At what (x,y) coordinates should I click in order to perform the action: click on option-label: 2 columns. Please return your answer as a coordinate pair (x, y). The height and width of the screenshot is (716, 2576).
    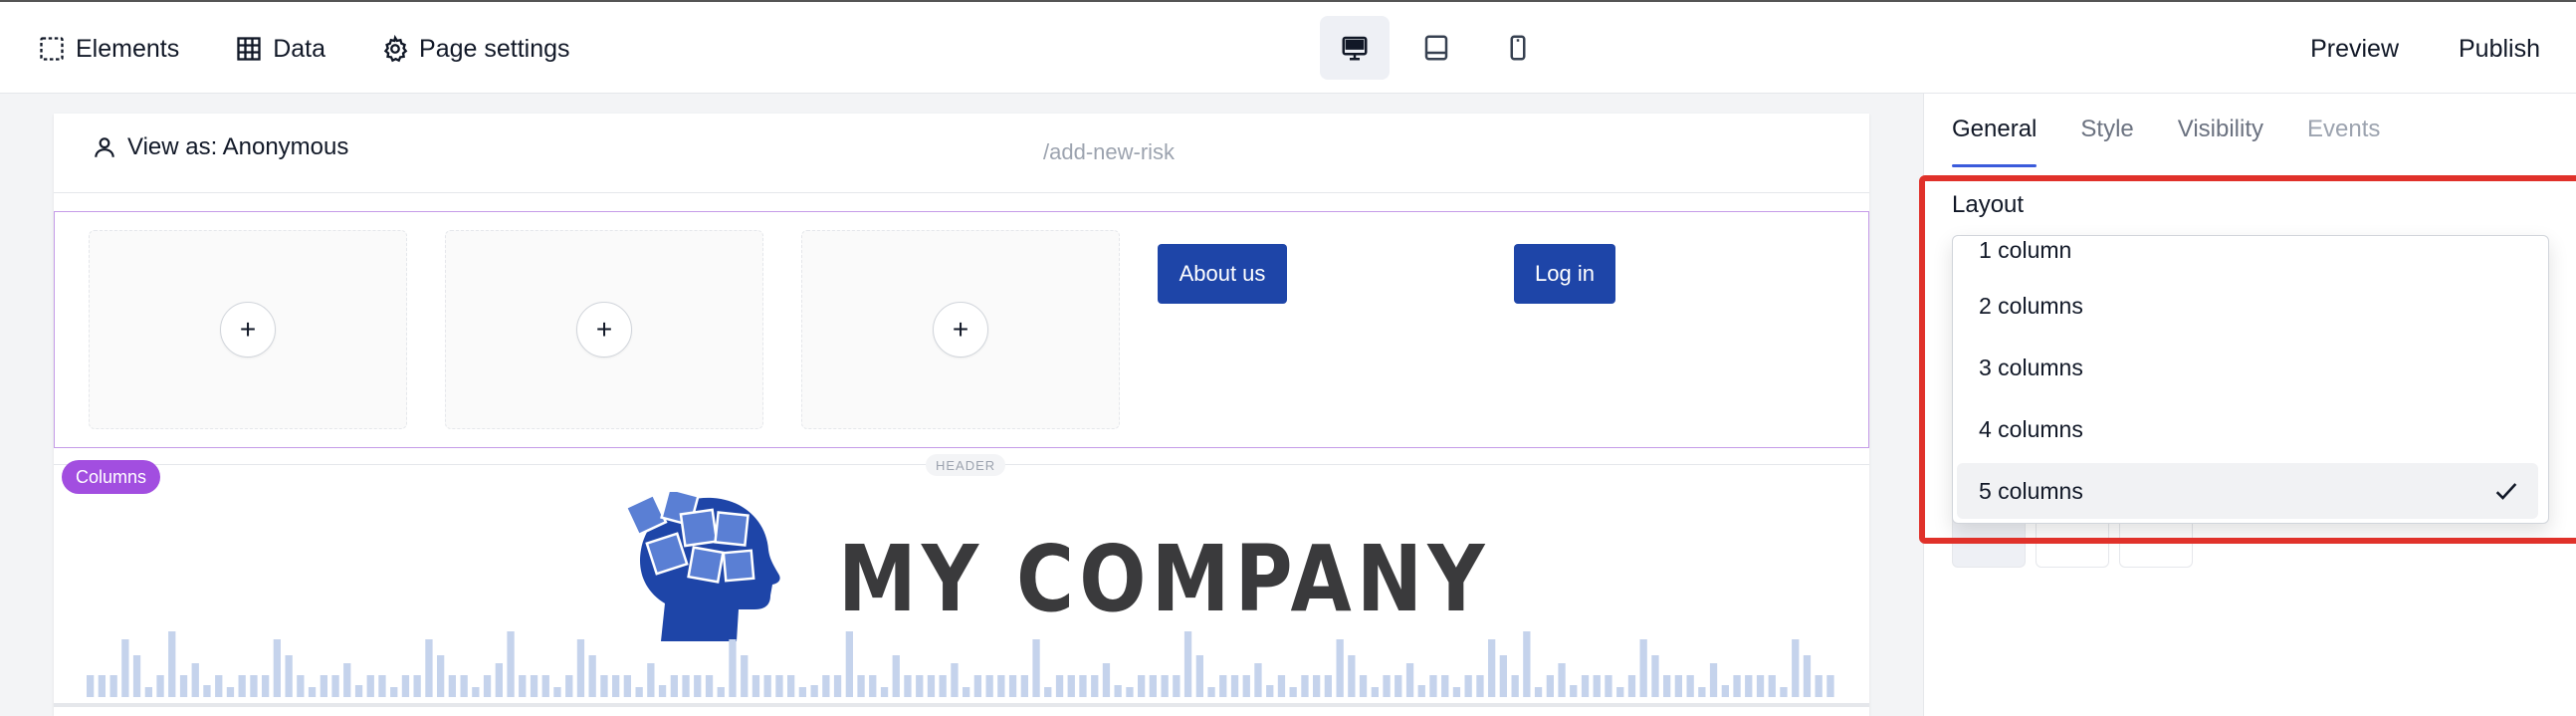
    Looking at the image, I should click on (2031, 305).